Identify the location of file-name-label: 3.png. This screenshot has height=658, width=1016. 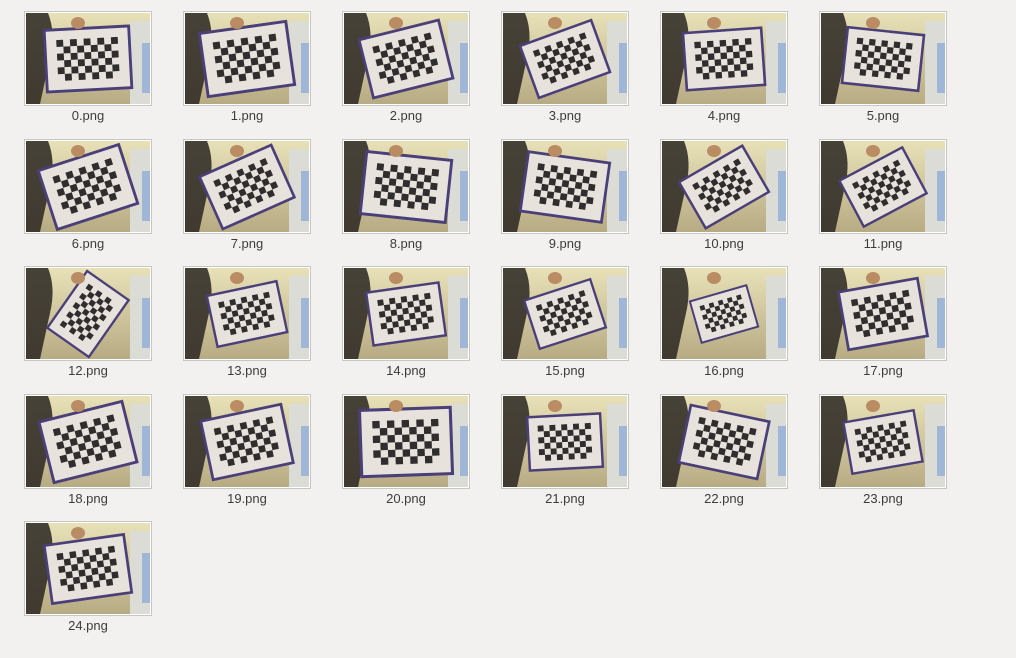
(565, 115).